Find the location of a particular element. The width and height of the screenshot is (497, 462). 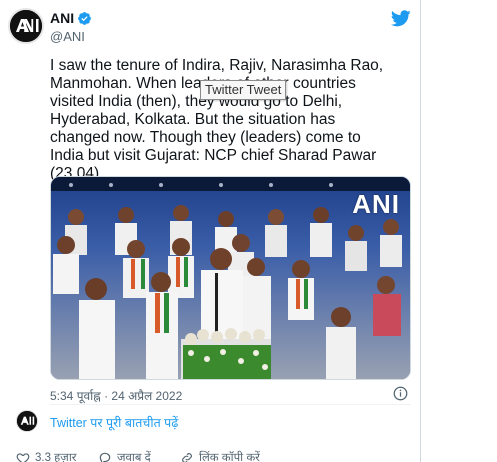

like-action: 3.3 हज़ार is located at coordinates (46, 456).